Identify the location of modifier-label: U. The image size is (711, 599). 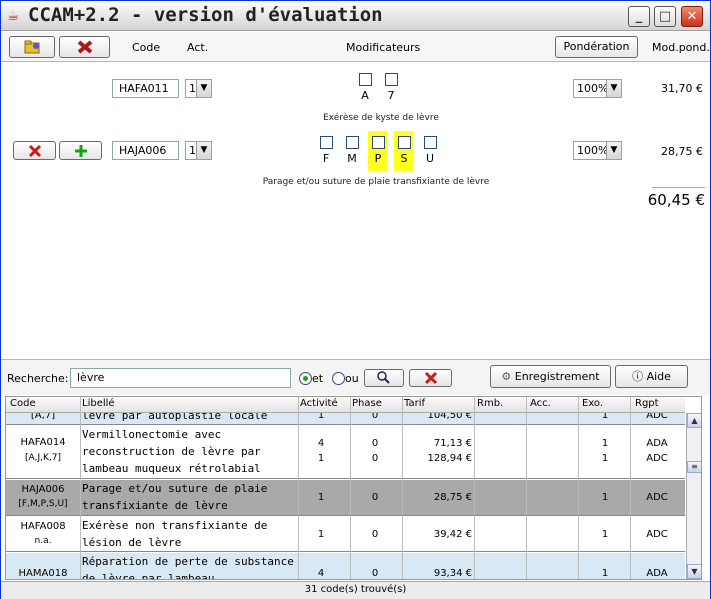
(430, 158).